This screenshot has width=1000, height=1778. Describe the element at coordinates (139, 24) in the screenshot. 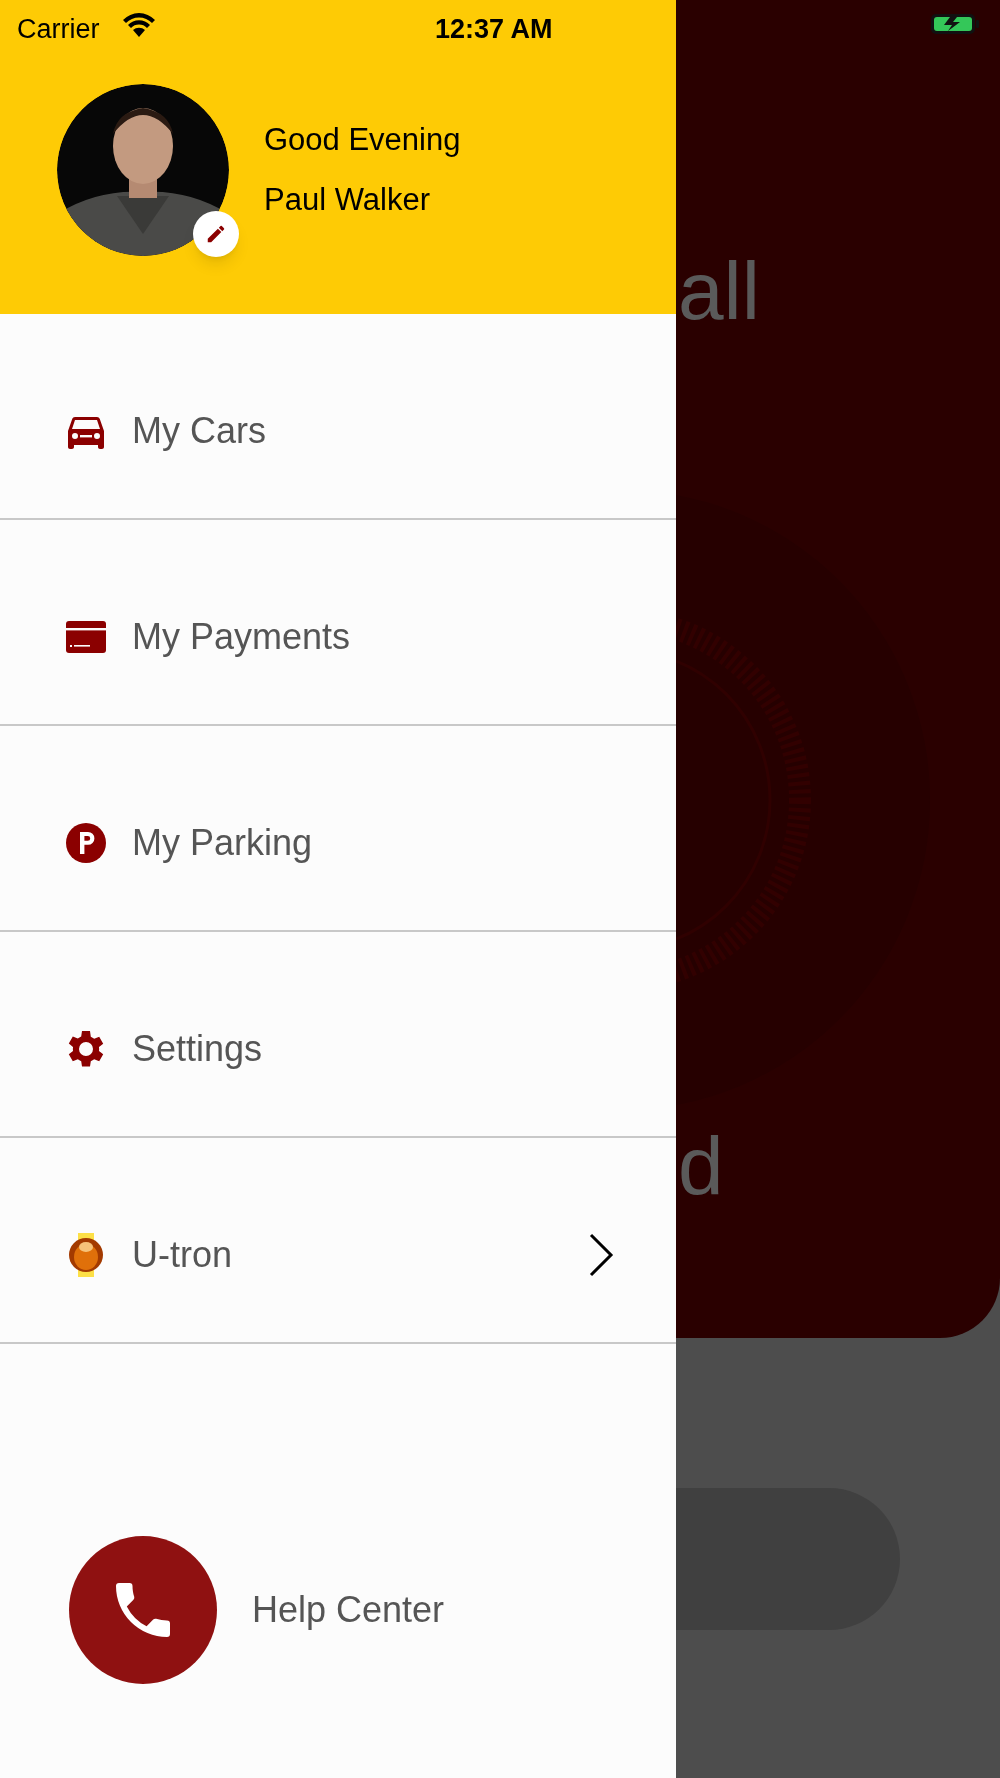

I see `wifi-icon` at that location.